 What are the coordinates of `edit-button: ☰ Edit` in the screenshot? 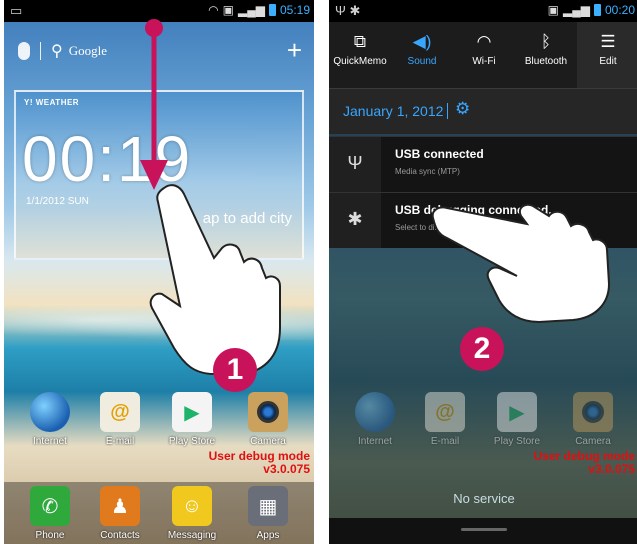 It's located at (607, 55).